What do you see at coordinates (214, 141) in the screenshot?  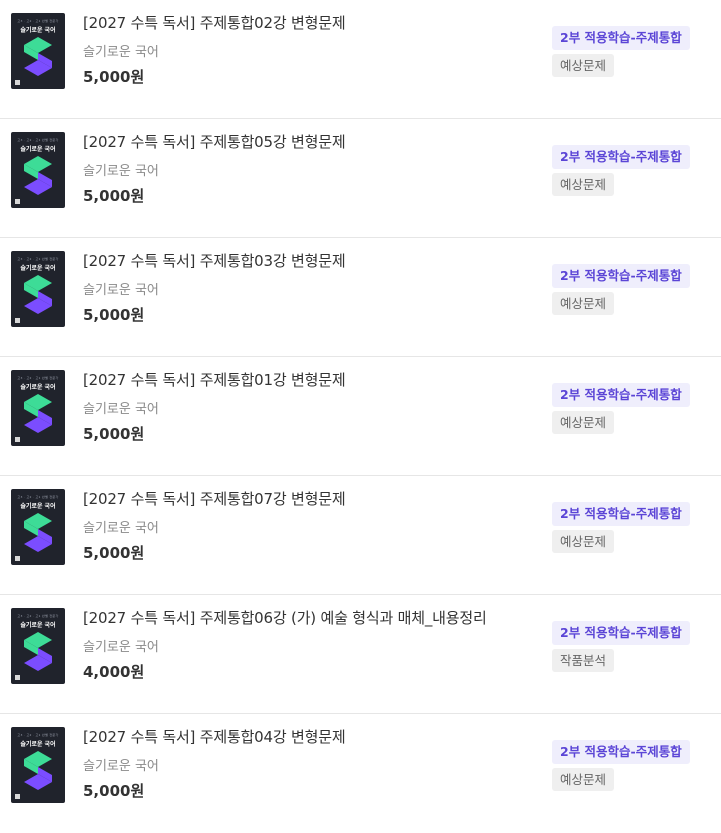 I see `item-title: [2027 수특 독서] 주제통합05강 변형문제` at bounding box center [214, 141].